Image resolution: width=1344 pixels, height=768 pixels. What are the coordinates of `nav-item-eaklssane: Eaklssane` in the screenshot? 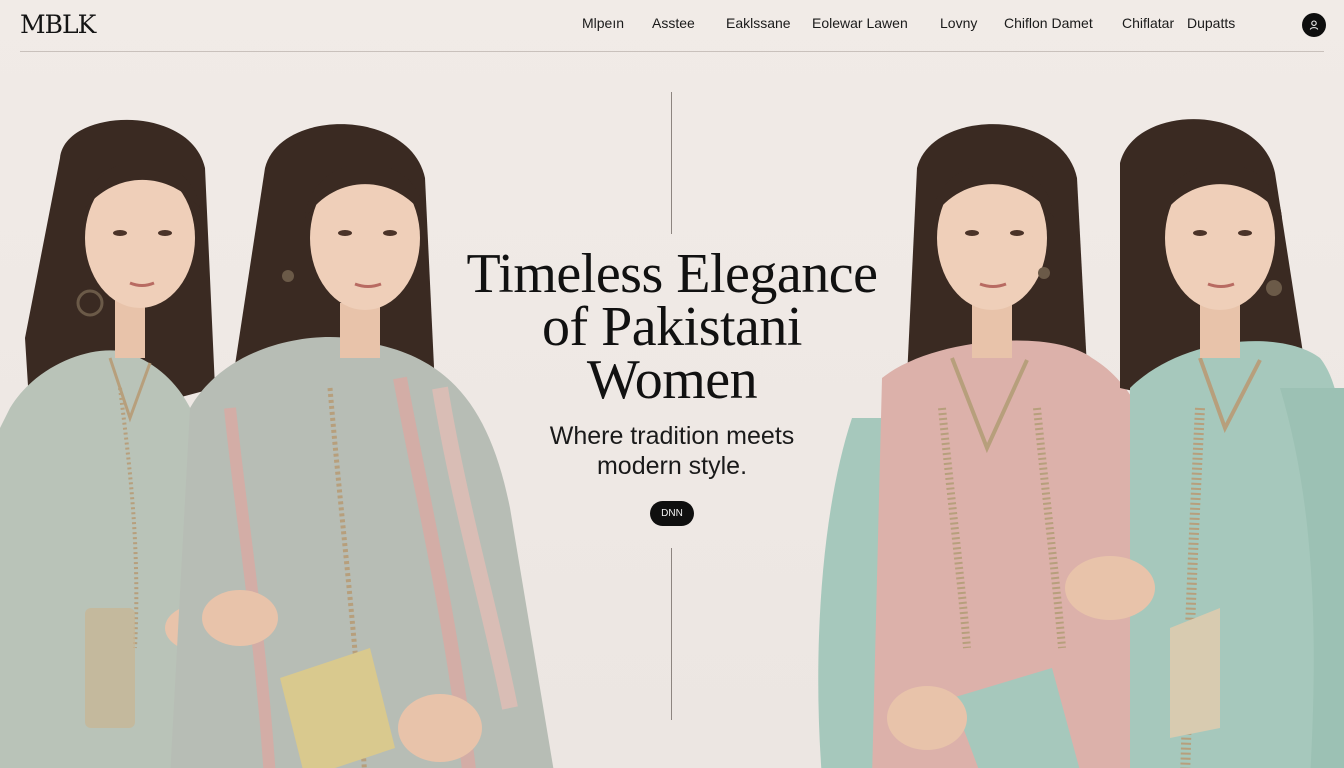 It's located at (758, 23).